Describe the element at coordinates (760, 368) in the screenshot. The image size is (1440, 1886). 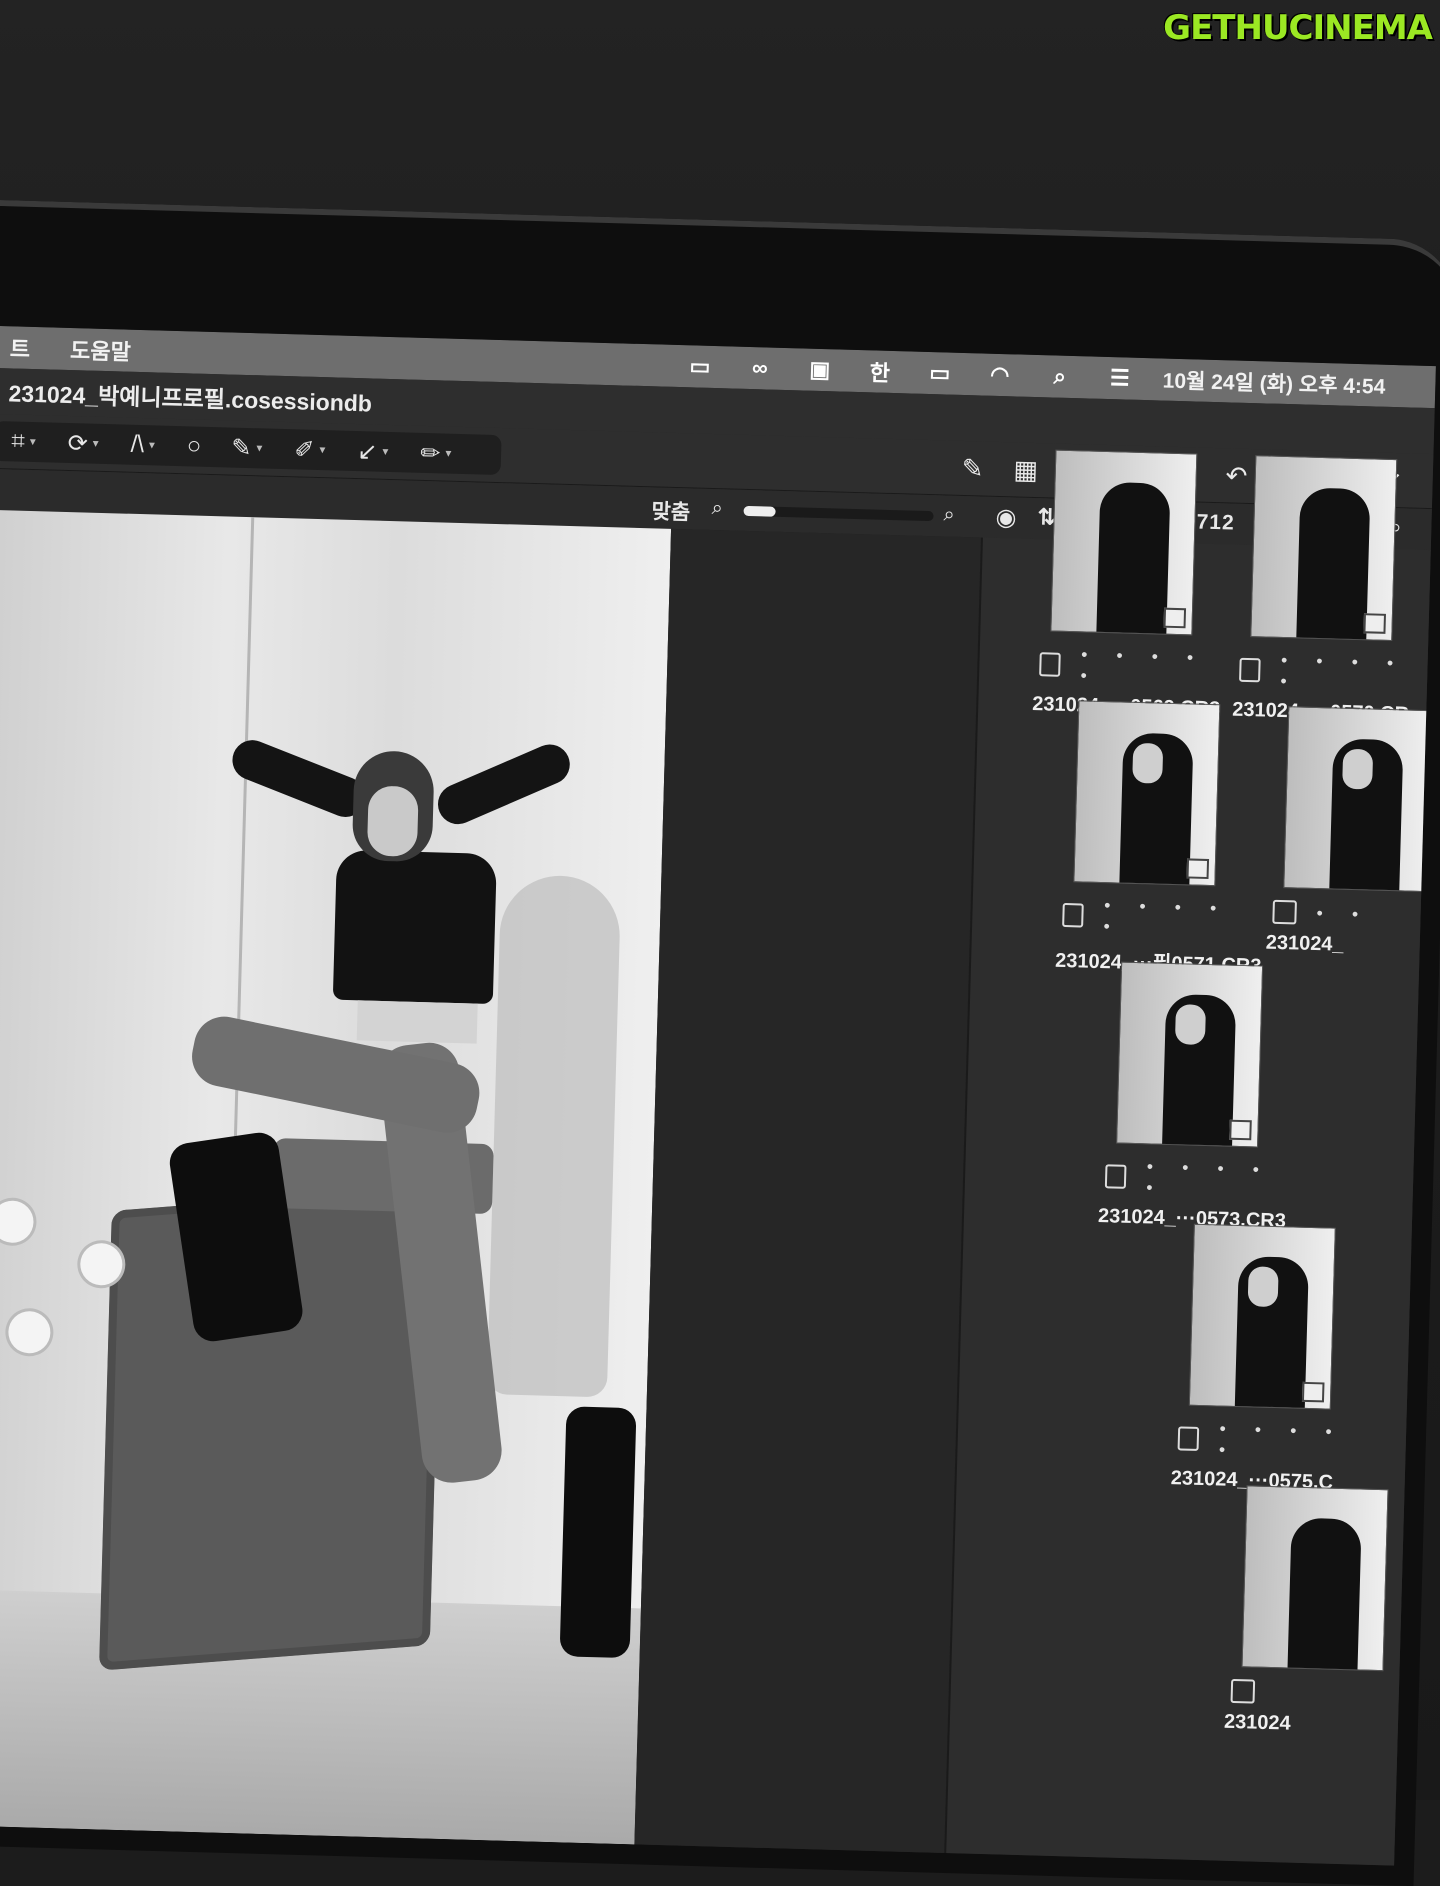
I see `creative-cloud-icon: ∞` at that location.